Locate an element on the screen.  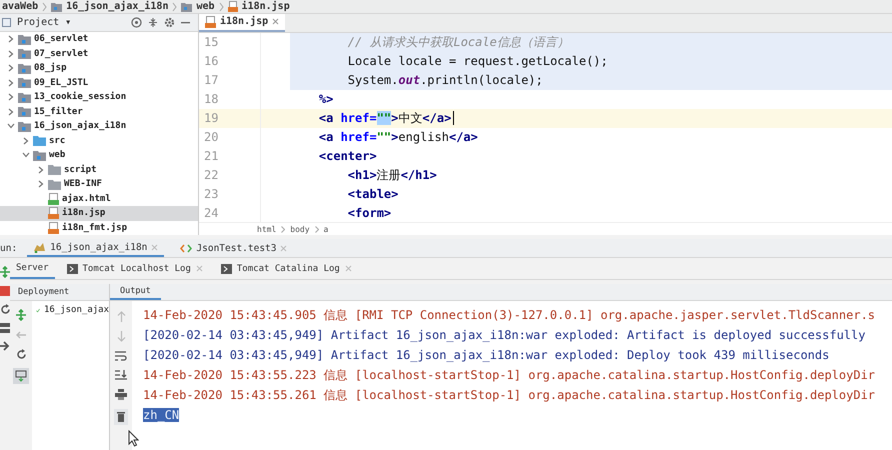
target-icon is located at coordinates (136, 22).